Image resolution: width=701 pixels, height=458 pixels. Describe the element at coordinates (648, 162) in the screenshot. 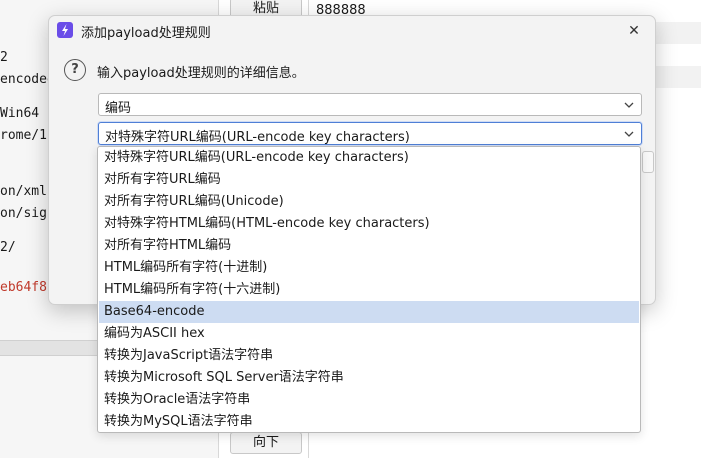

I see `dialog-edge` at that location.